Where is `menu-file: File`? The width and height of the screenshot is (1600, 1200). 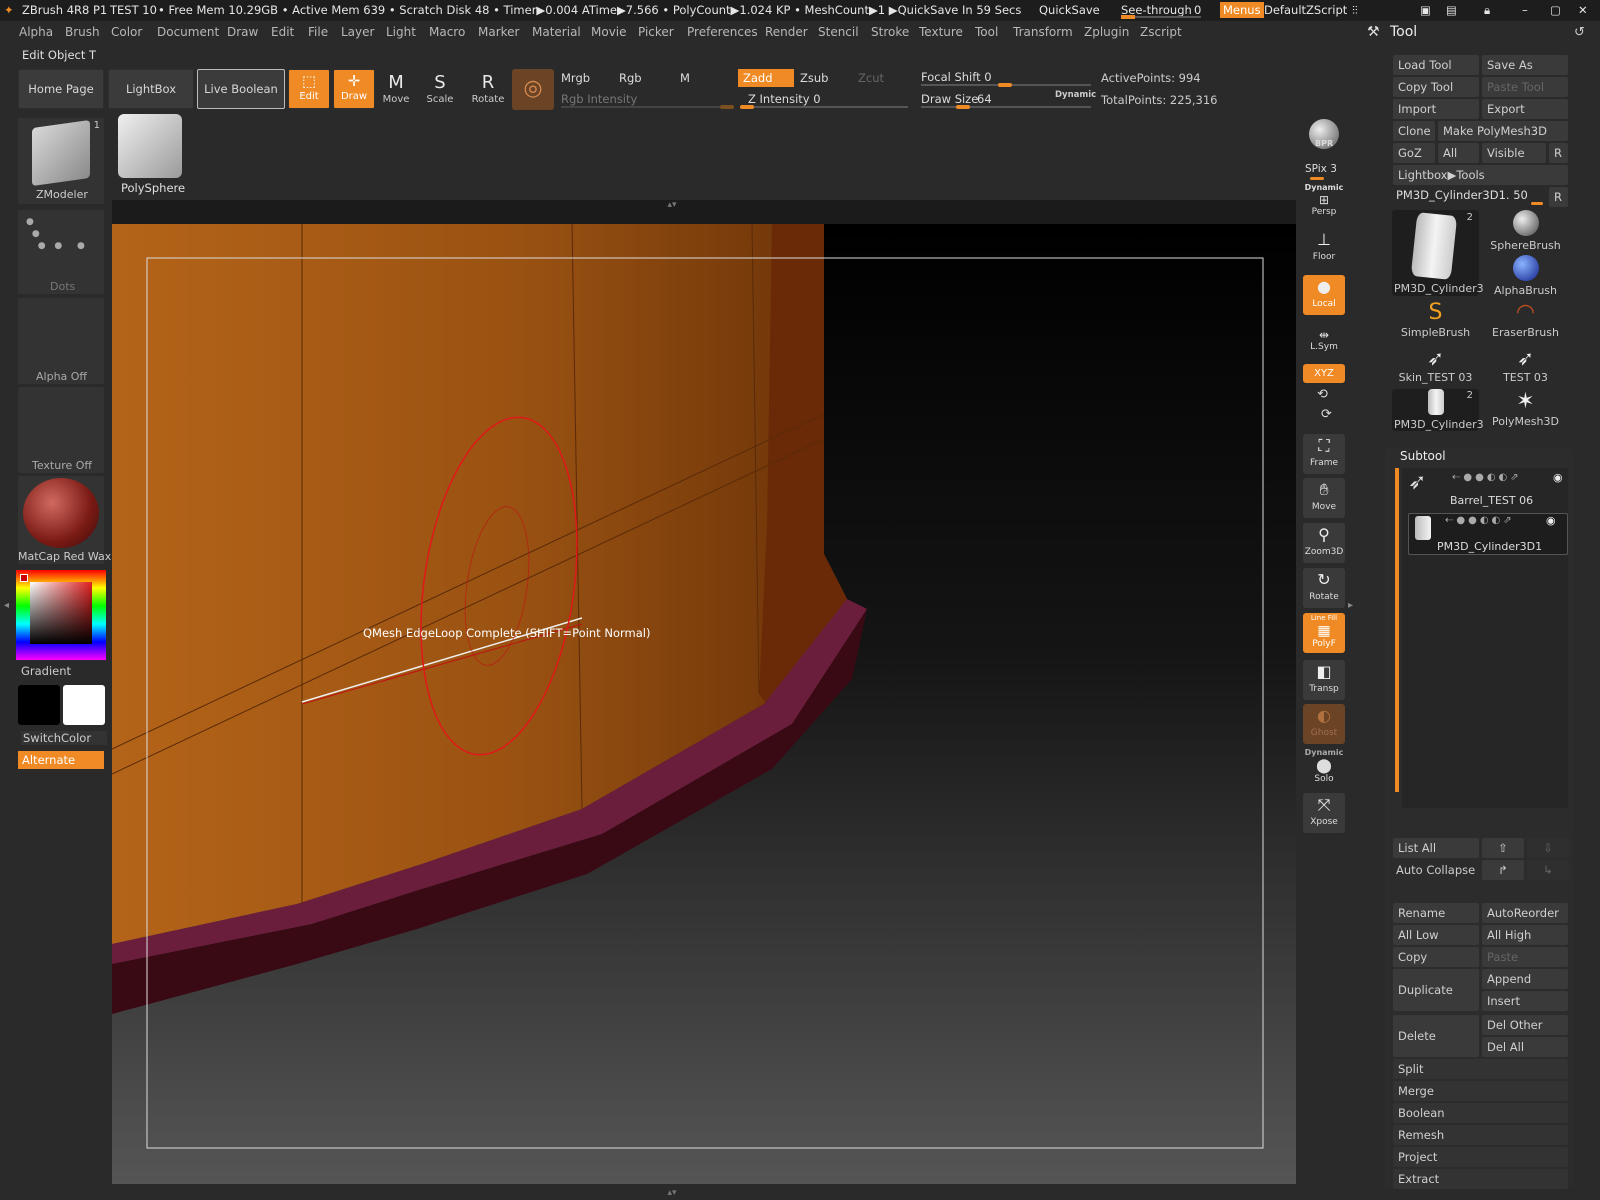
menu-file: File is located at coordinates (318, 32).